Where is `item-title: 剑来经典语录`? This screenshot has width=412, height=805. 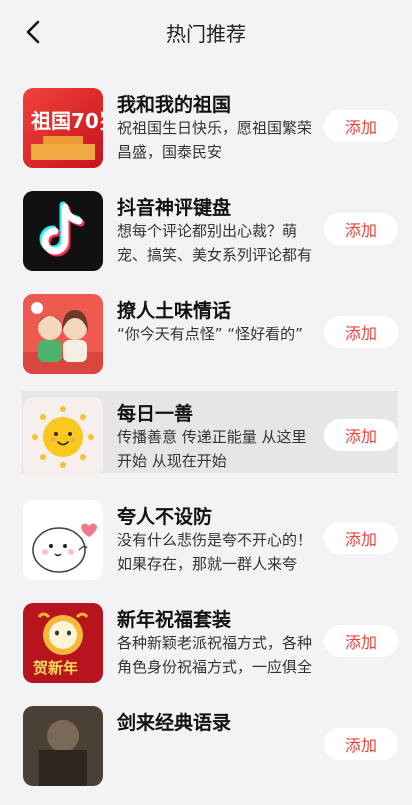 item-title: 剑来经典语录 is located at coordinates (174, 723).